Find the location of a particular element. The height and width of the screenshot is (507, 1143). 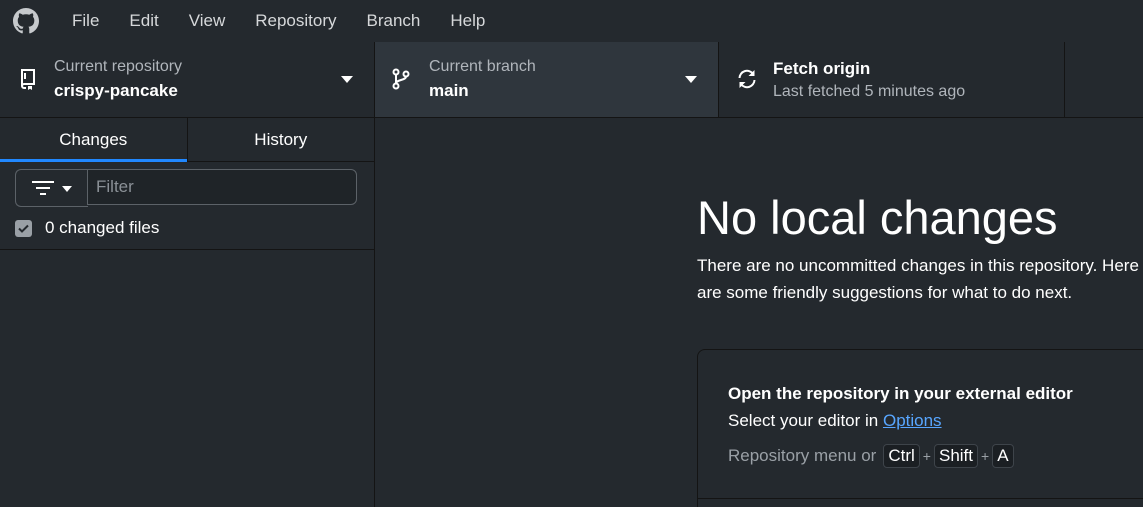

sync-icon is located at coordinates (747, 79).